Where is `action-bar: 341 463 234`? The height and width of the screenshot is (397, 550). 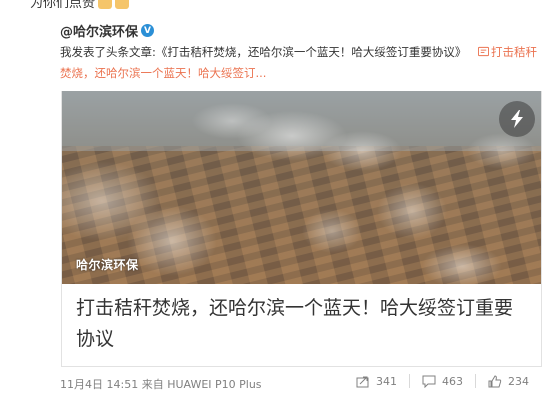 action-bar: 341 463 234 is located at coordinates (442, 381).